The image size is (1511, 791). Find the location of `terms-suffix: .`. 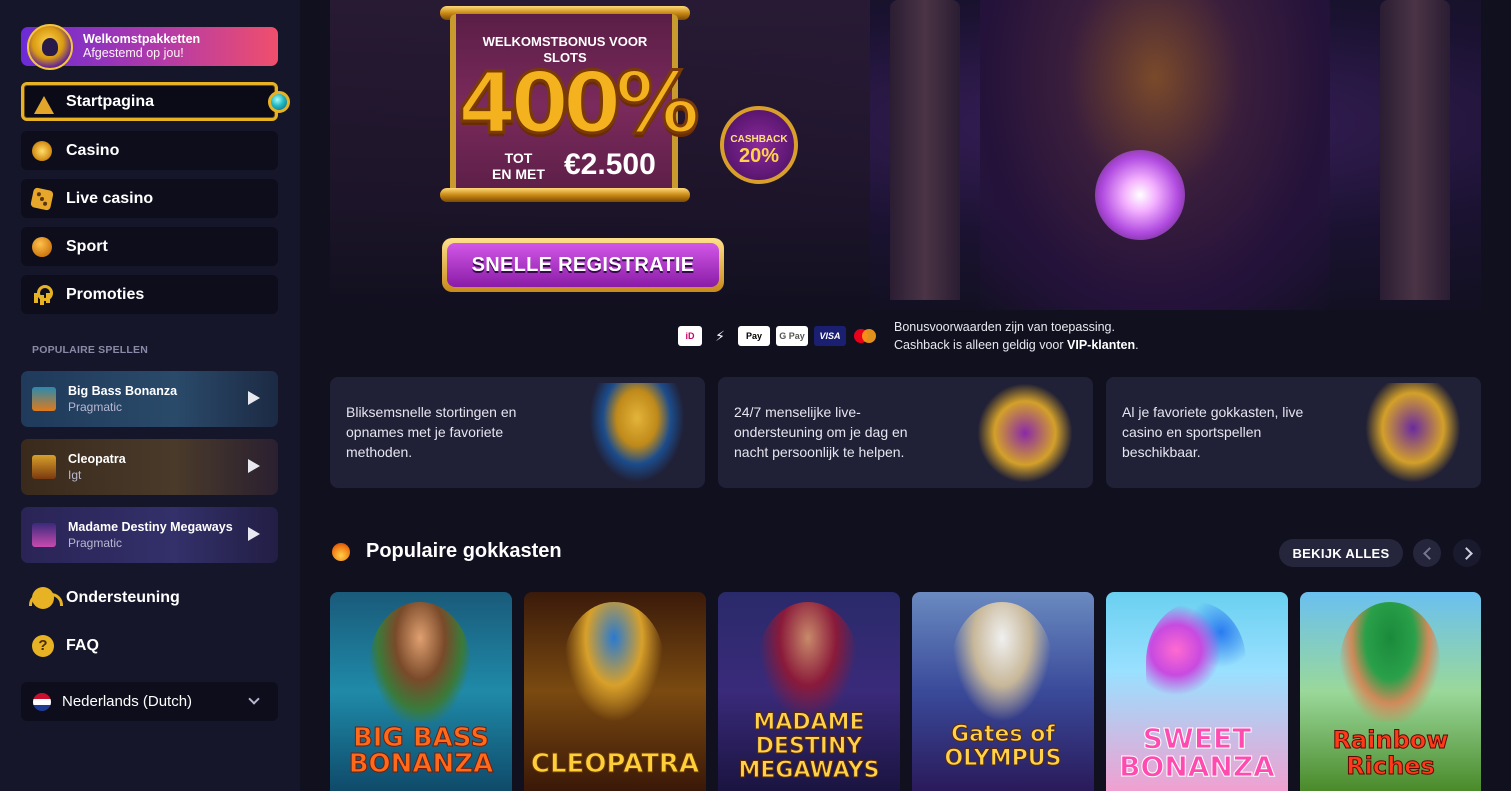

terms-suffix: . is located at coordinates (1137, 345).